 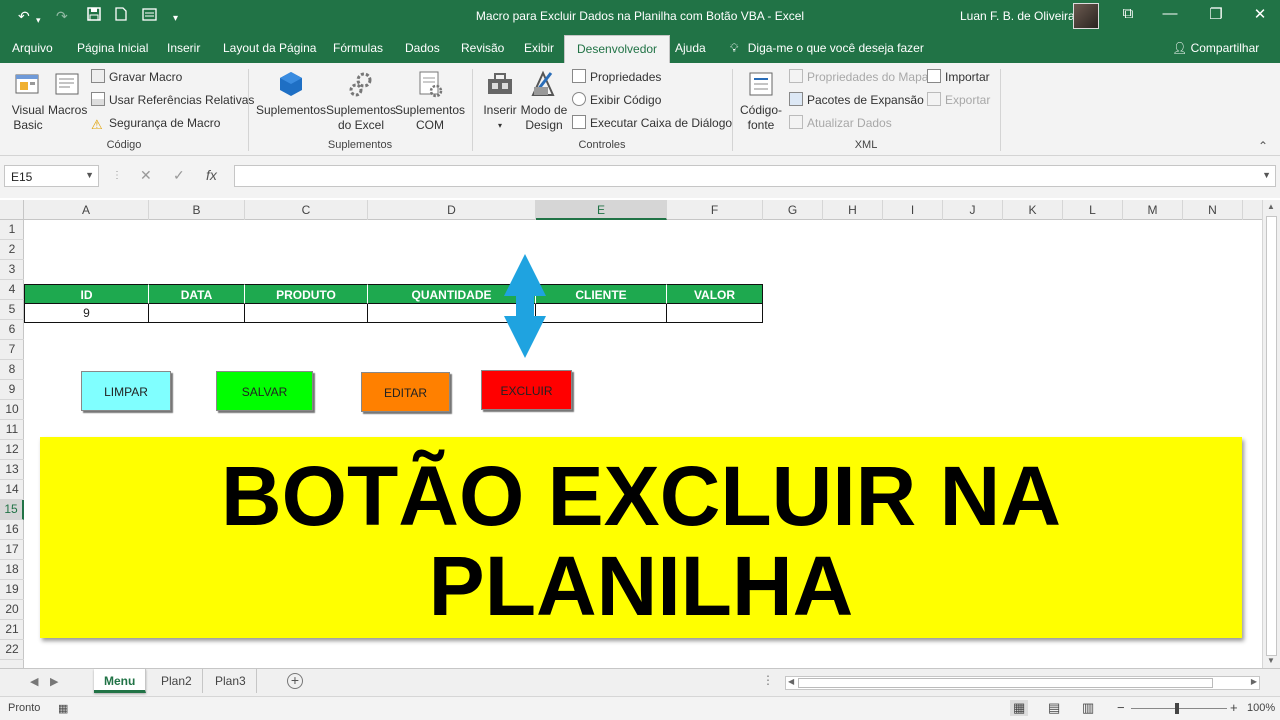 What do you see at coordinates (1054, 708) in the screenshot?
I see `page-layout-view-icon: ▤` at bounding box center [1054, 708].